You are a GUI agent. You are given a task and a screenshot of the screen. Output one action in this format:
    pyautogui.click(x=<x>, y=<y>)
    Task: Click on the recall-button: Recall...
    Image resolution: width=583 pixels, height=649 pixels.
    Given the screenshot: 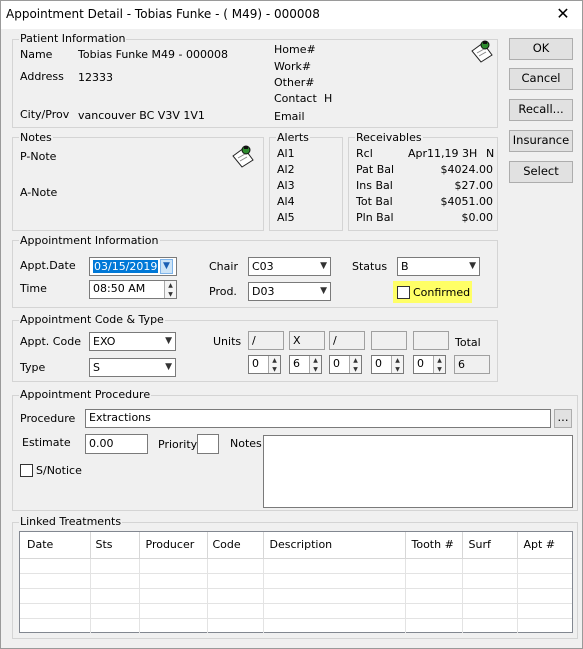 What is the action you would take?
    pyautogui.click(x=541, y=110)
    